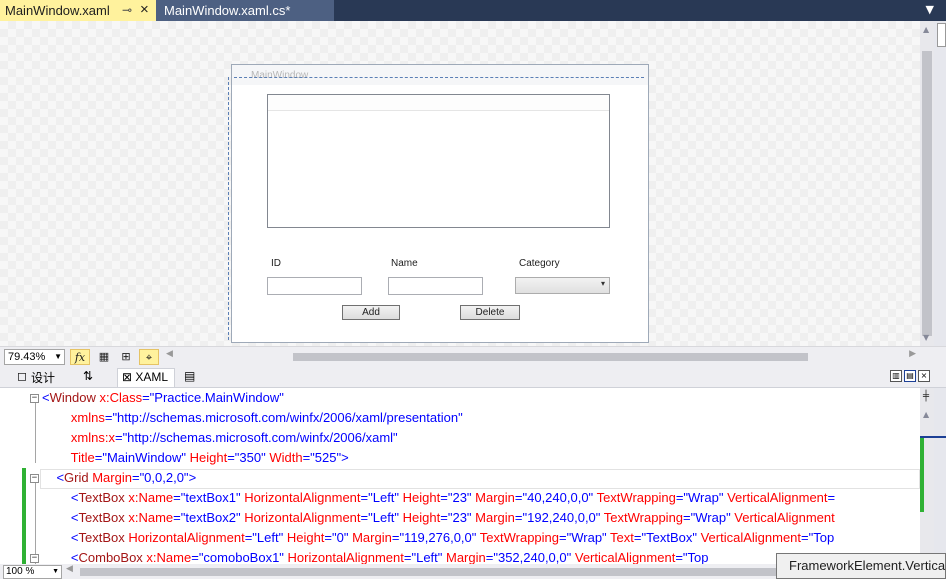  What do you see at coordinates (926, 337) in the screenshot?
I see `scroll-down-icon: ▼` at bounding box center [926, 337].